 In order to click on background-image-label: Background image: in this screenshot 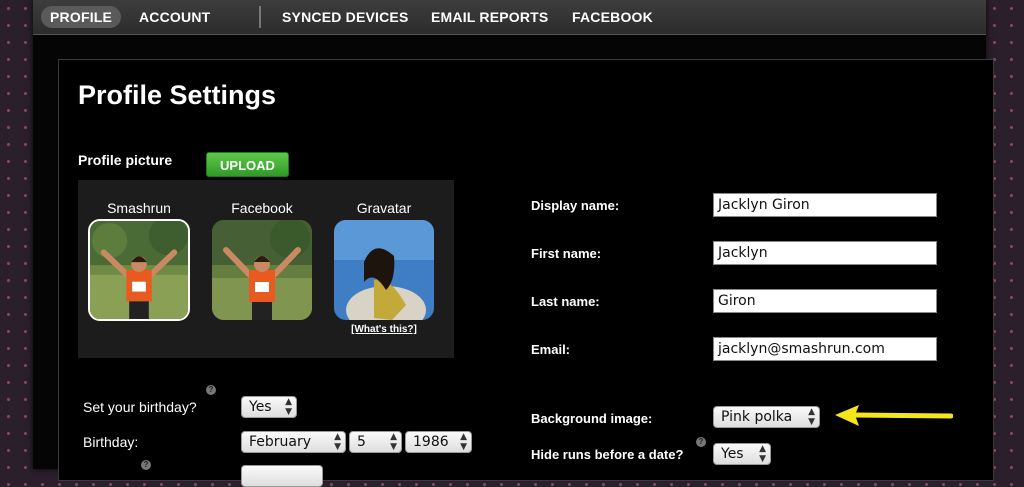, I will do `click(592, 418)`.